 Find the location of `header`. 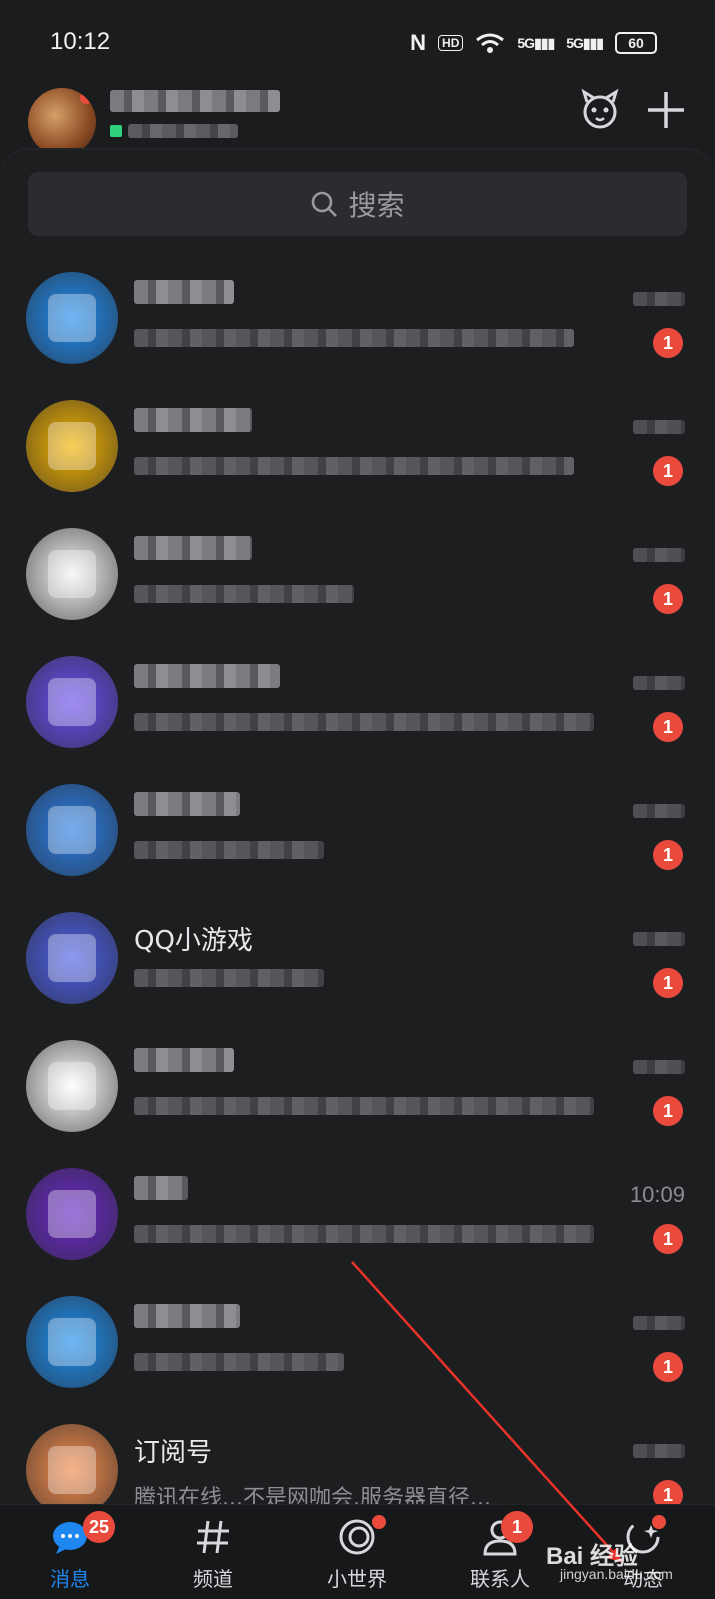

header is located at coordinates (357, 120).